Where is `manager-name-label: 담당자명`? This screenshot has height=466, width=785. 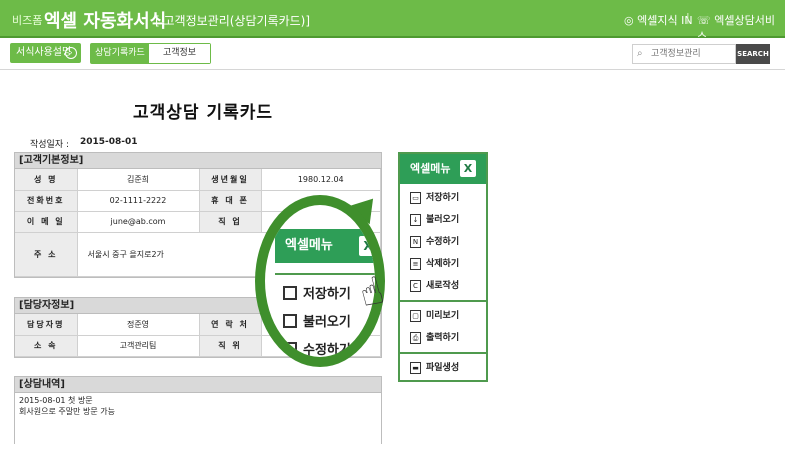
manager-name-label: 담당자명 is located at coordinates (46, 325).